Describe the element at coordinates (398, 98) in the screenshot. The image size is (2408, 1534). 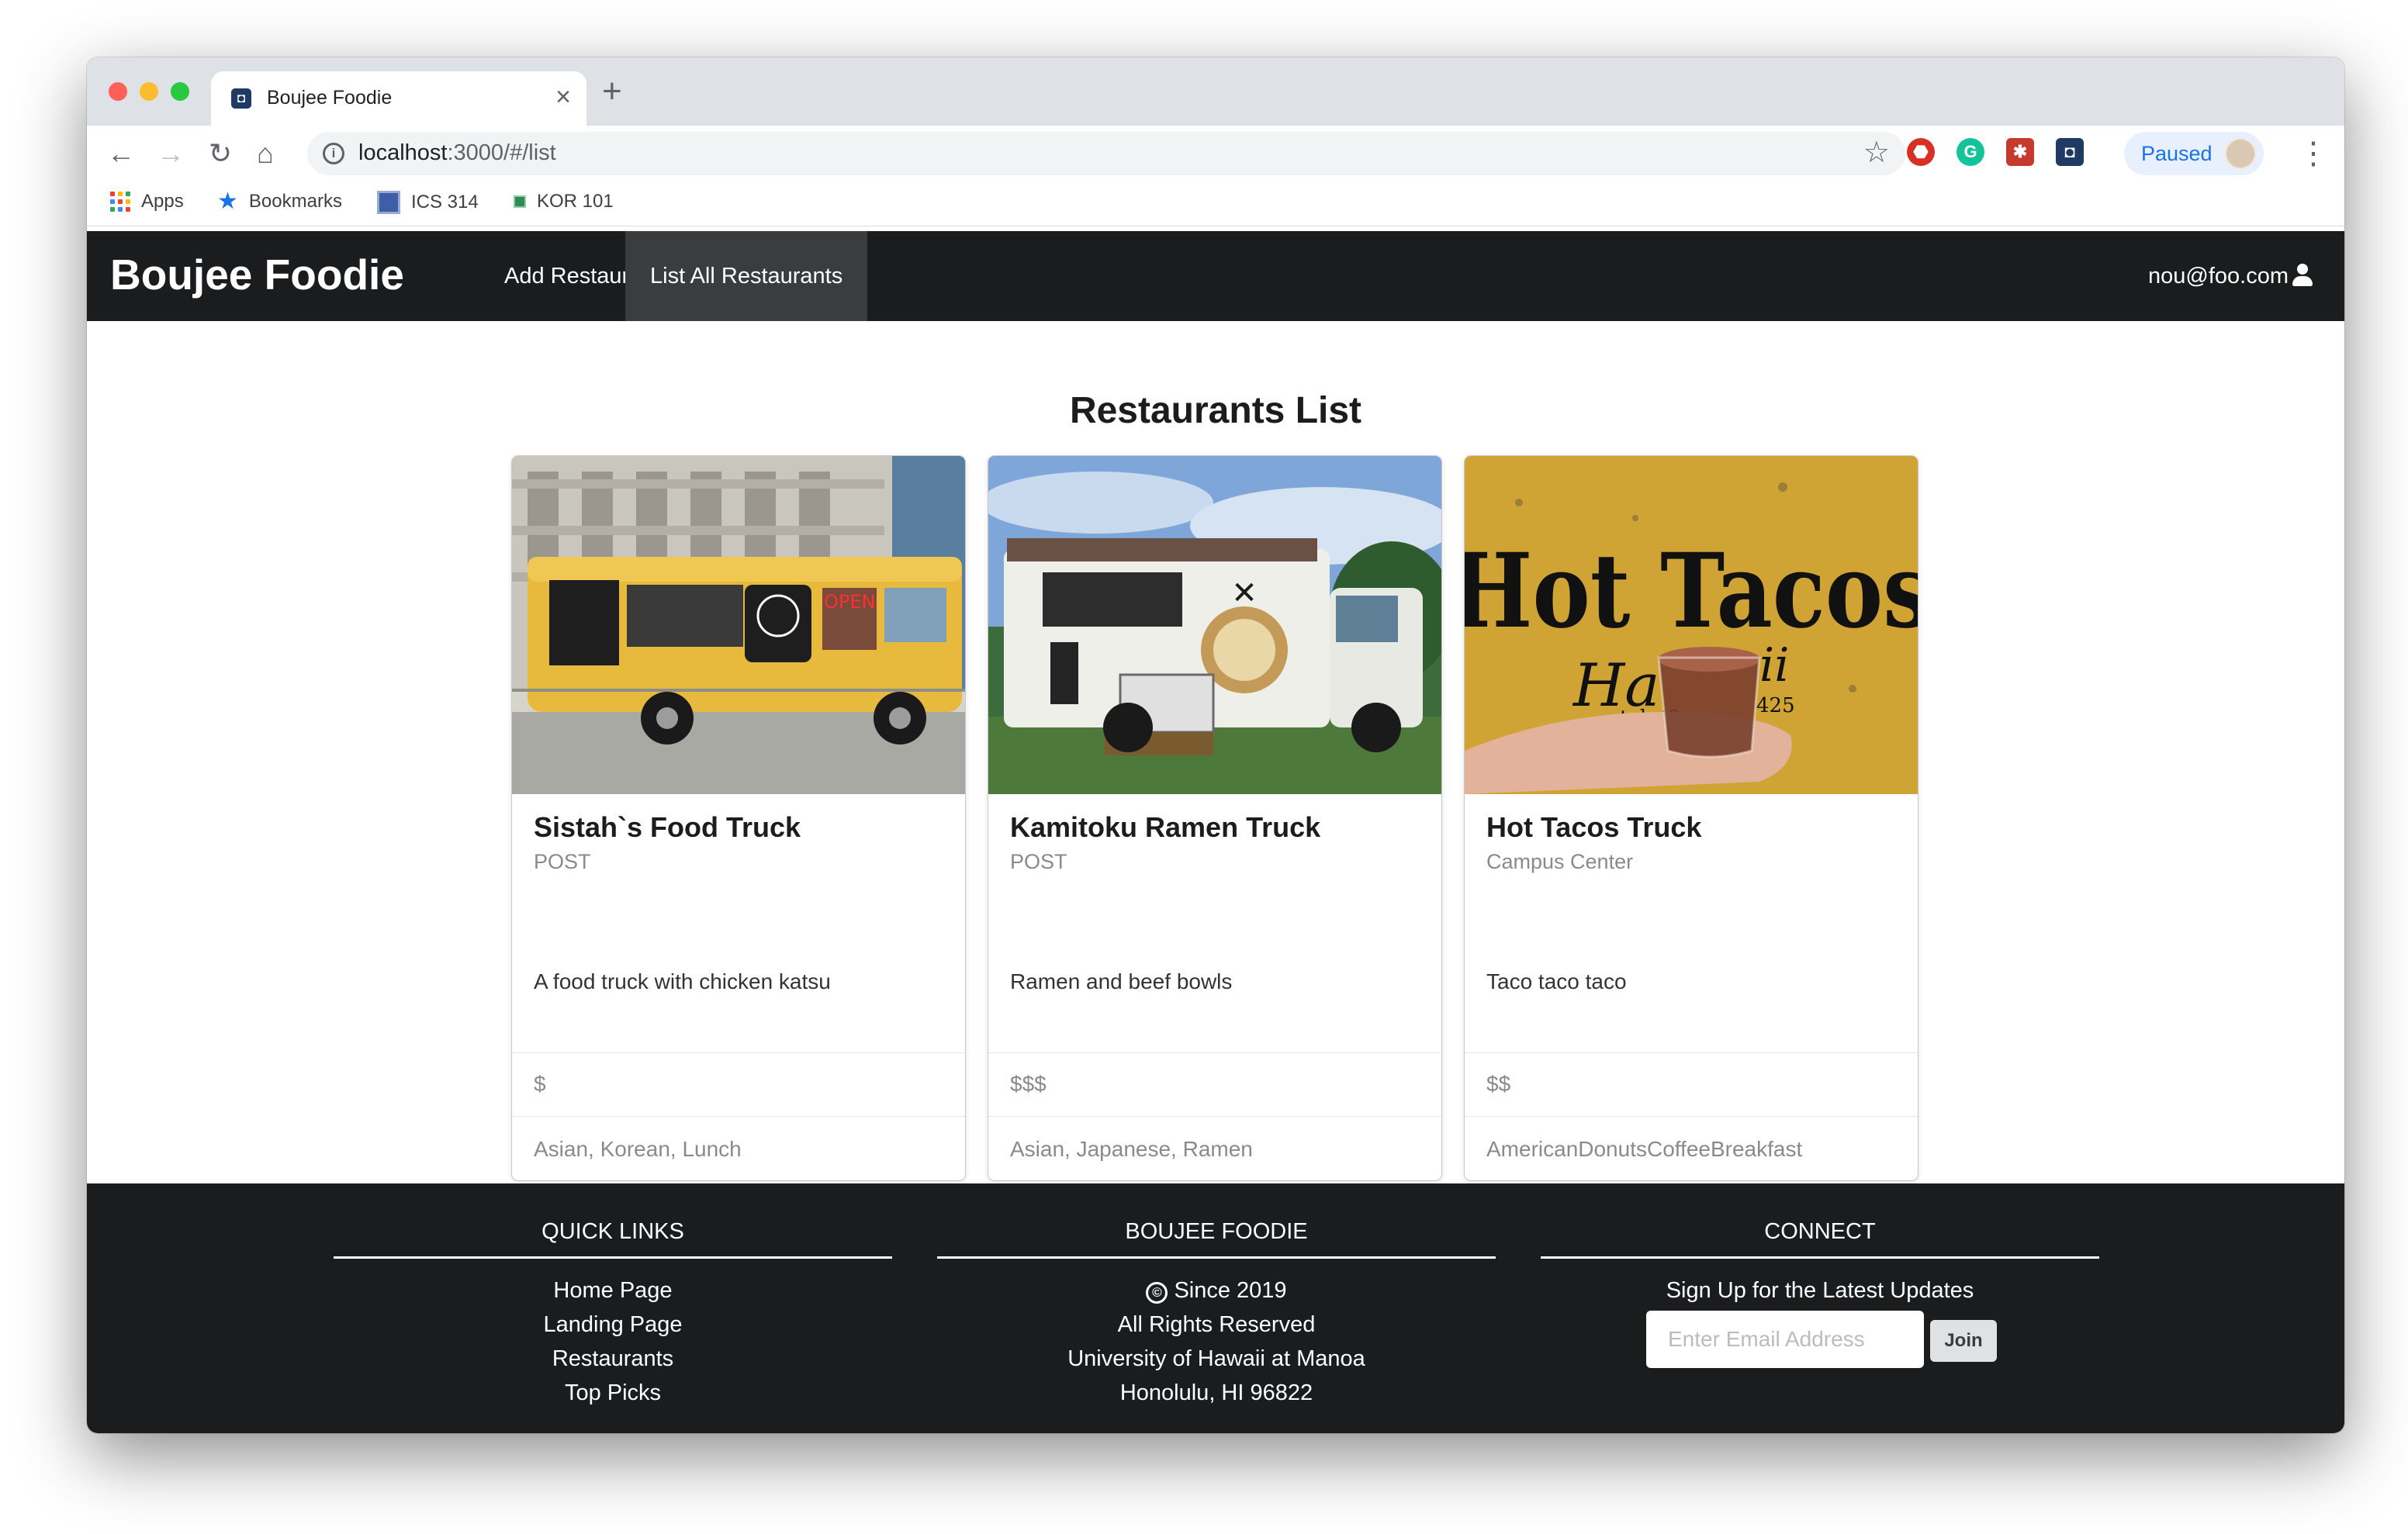
I see `browser-tab: ◘ Boujee Foodie ×` at that location.